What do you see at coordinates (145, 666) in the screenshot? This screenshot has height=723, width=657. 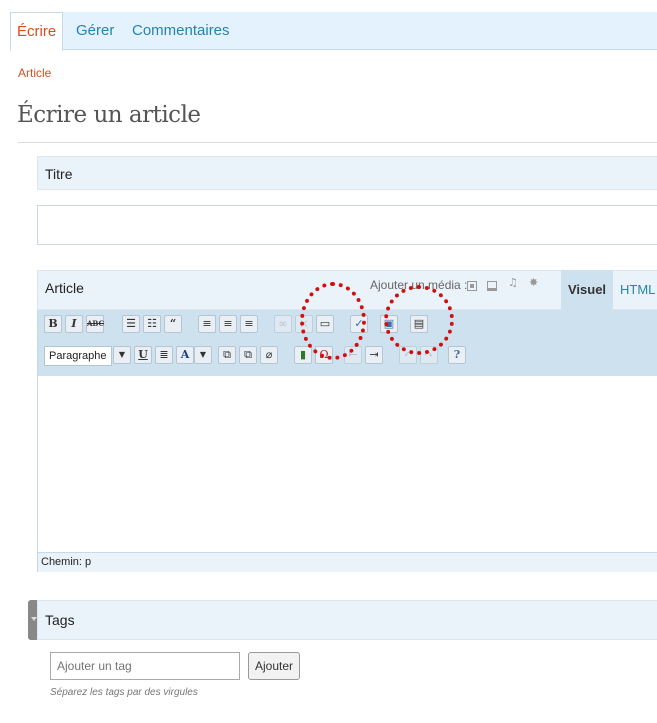 I see `tag-input` at bounding box center [145, 666].